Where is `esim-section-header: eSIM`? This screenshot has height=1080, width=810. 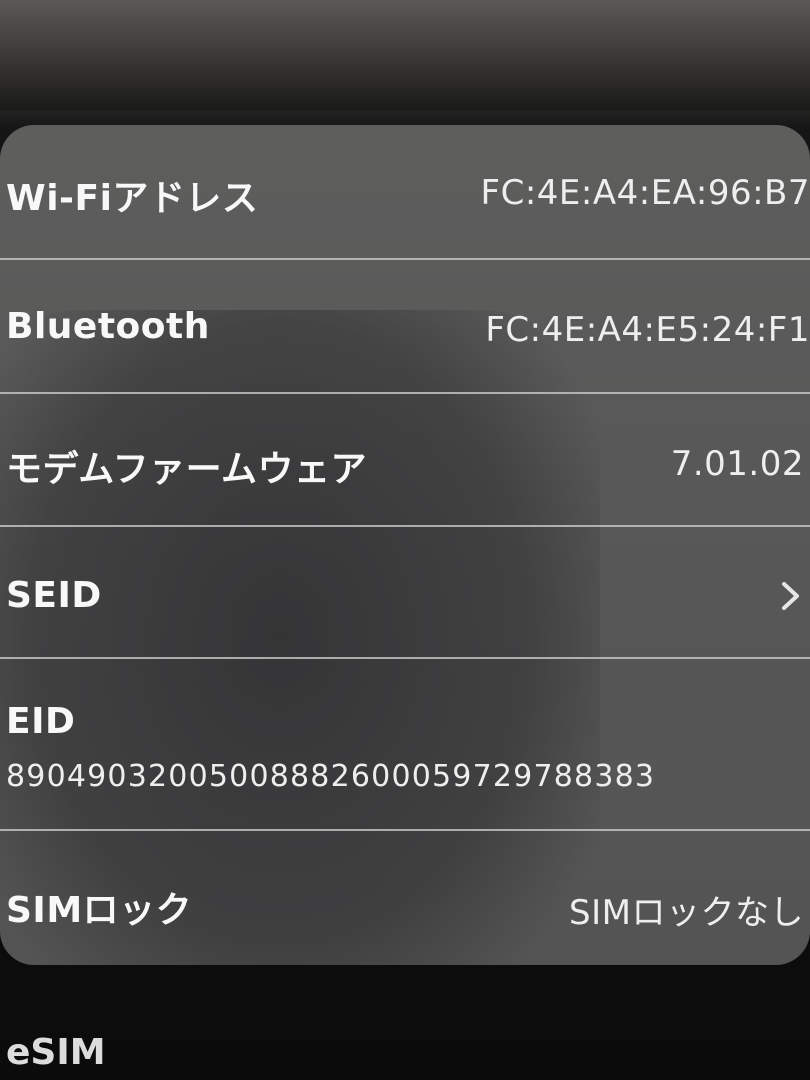
esim-section-header: eSIM is located at coordinates (56, 1052).